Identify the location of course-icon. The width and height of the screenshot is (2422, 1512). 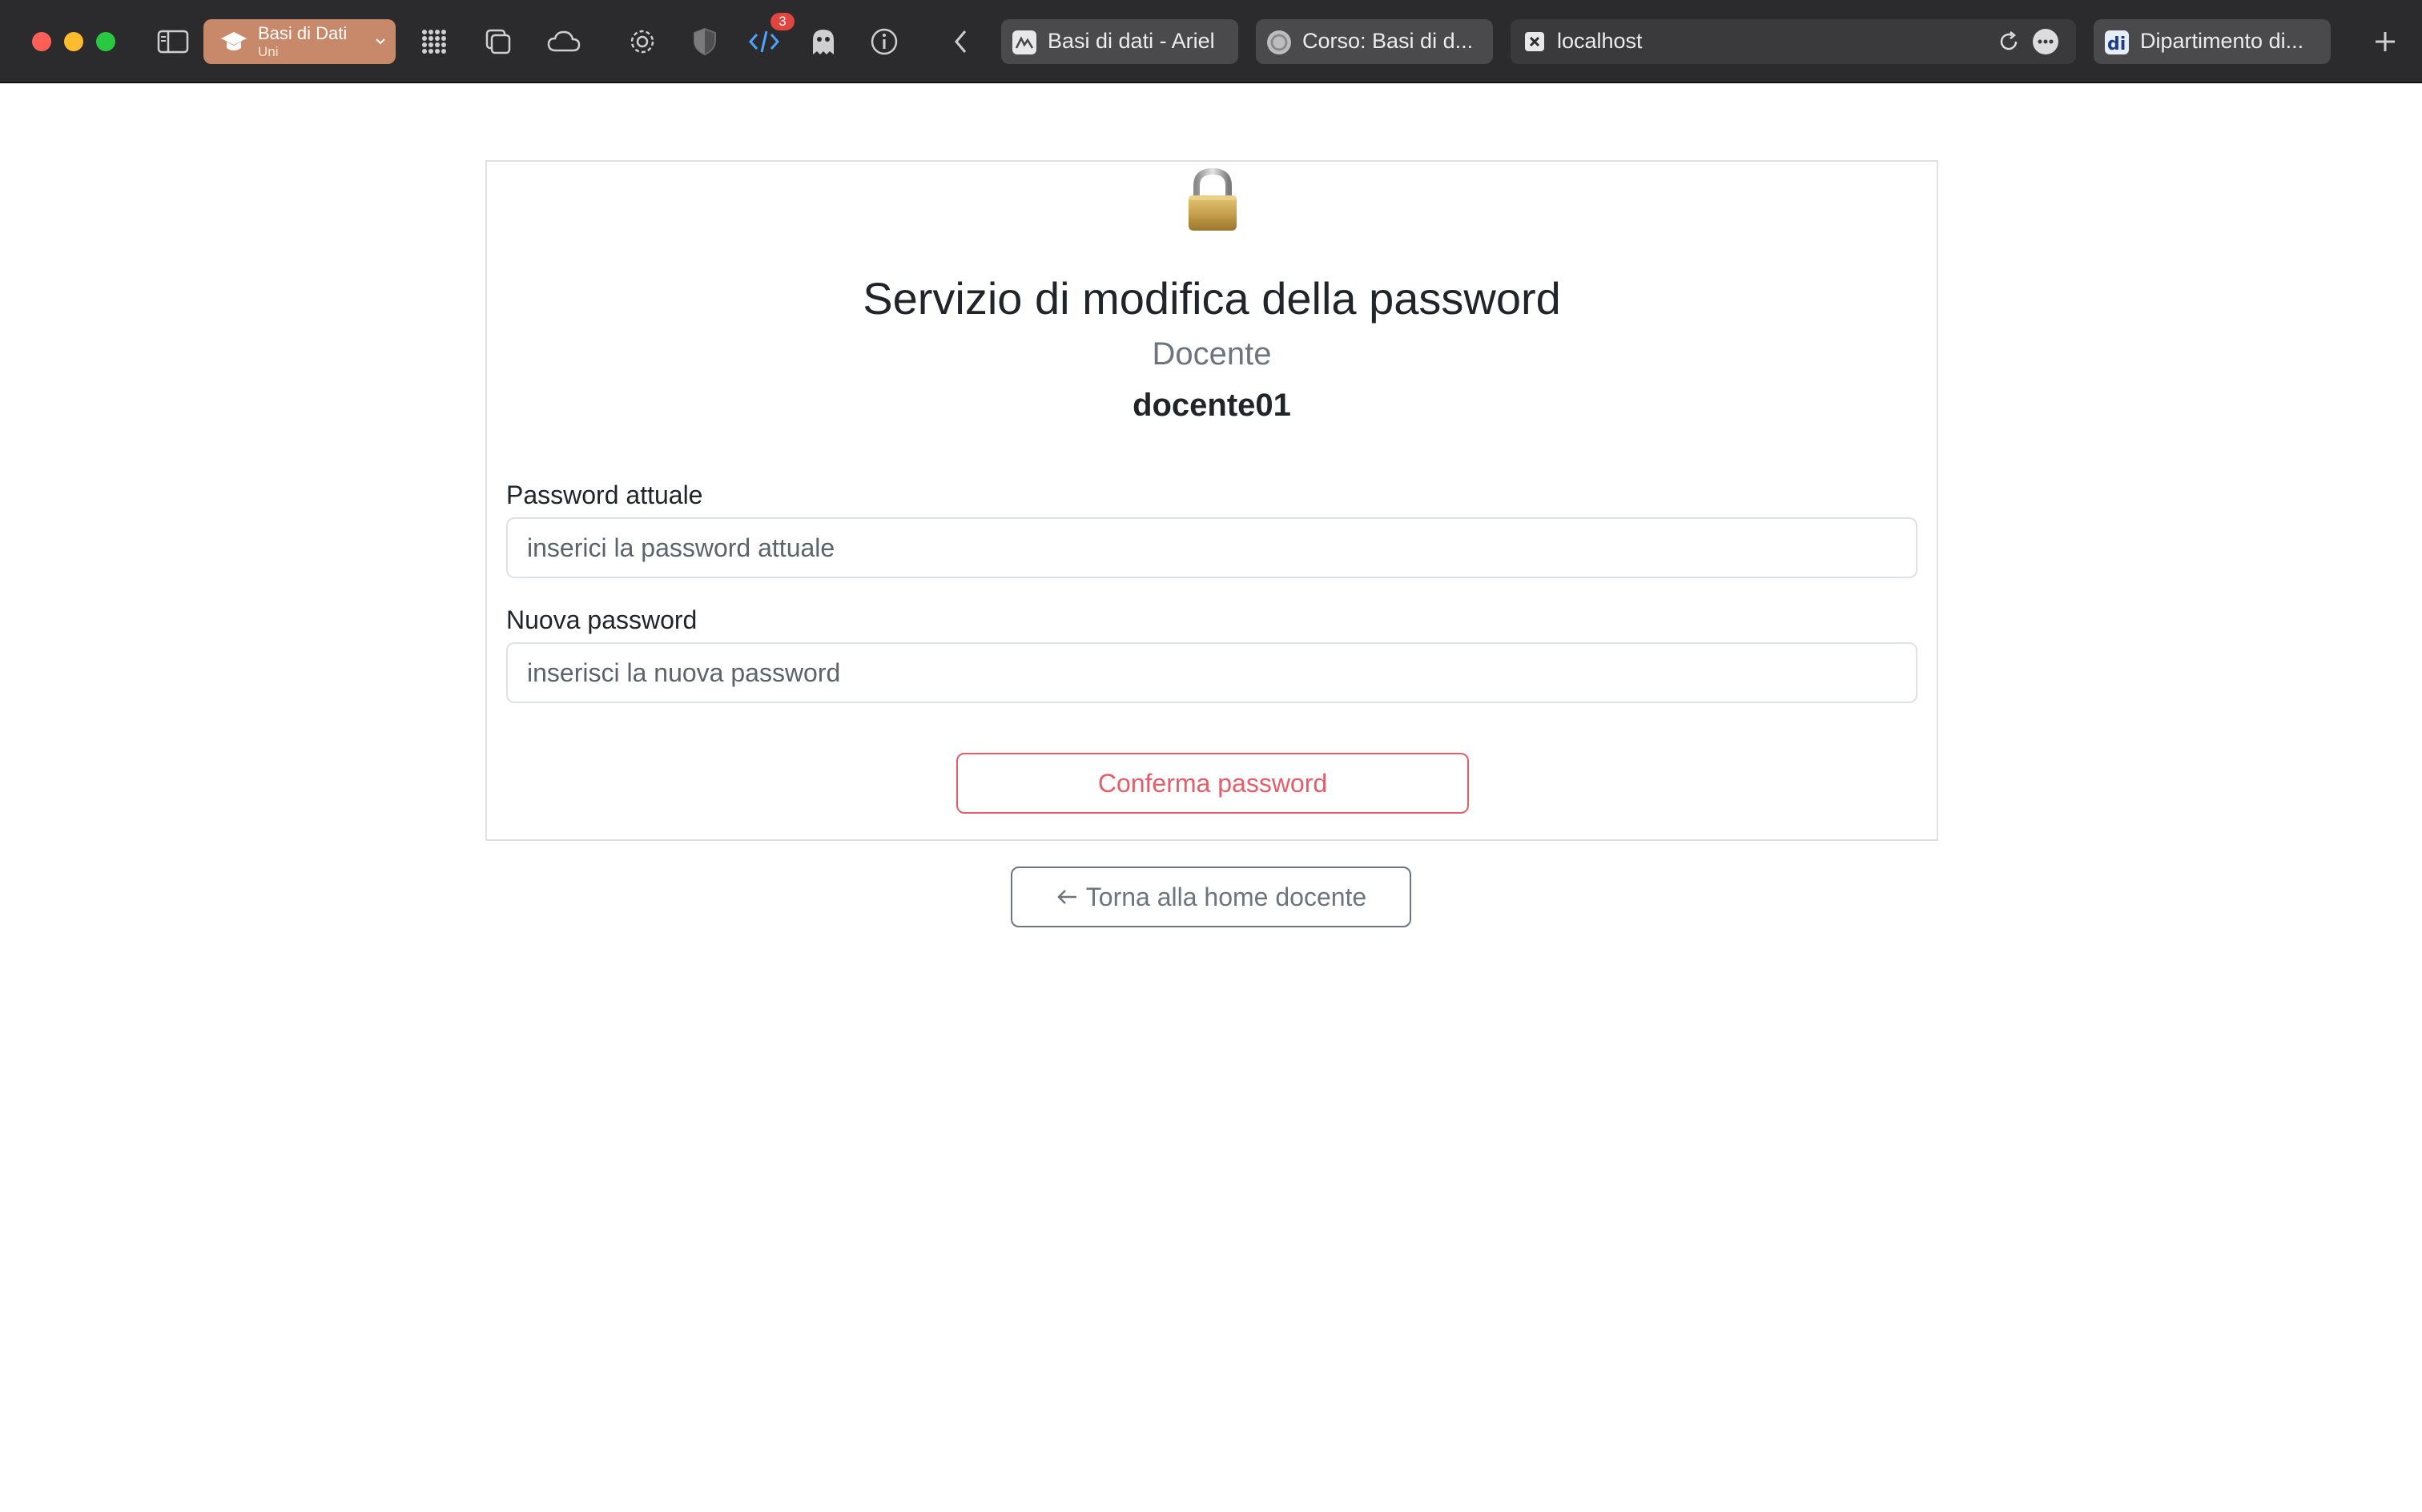
(1279, 42).